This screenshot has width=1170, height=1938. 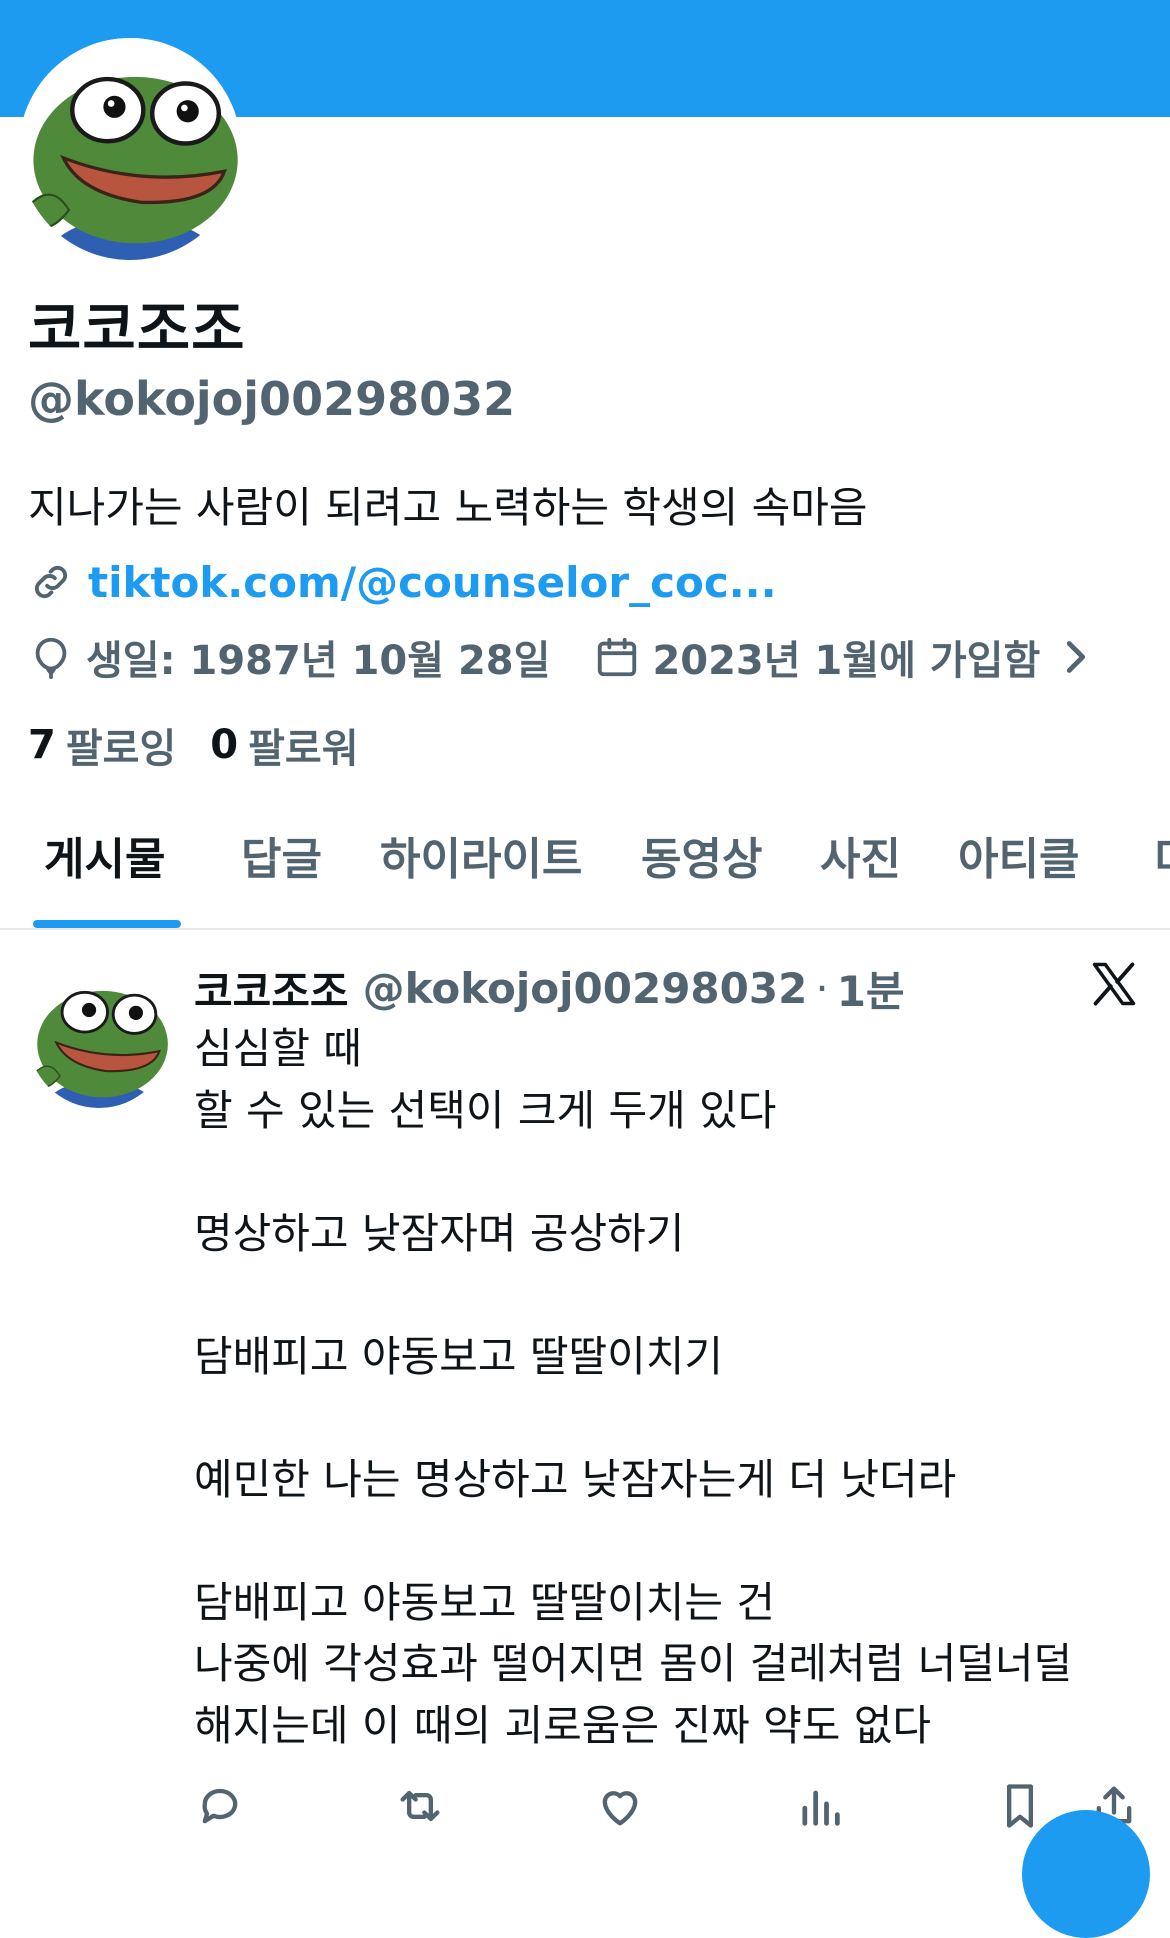 What do you see at coordinates (137, 329) in the screenshot?
I see `profile-name: 코코조조` at bounding box center [137, 329].